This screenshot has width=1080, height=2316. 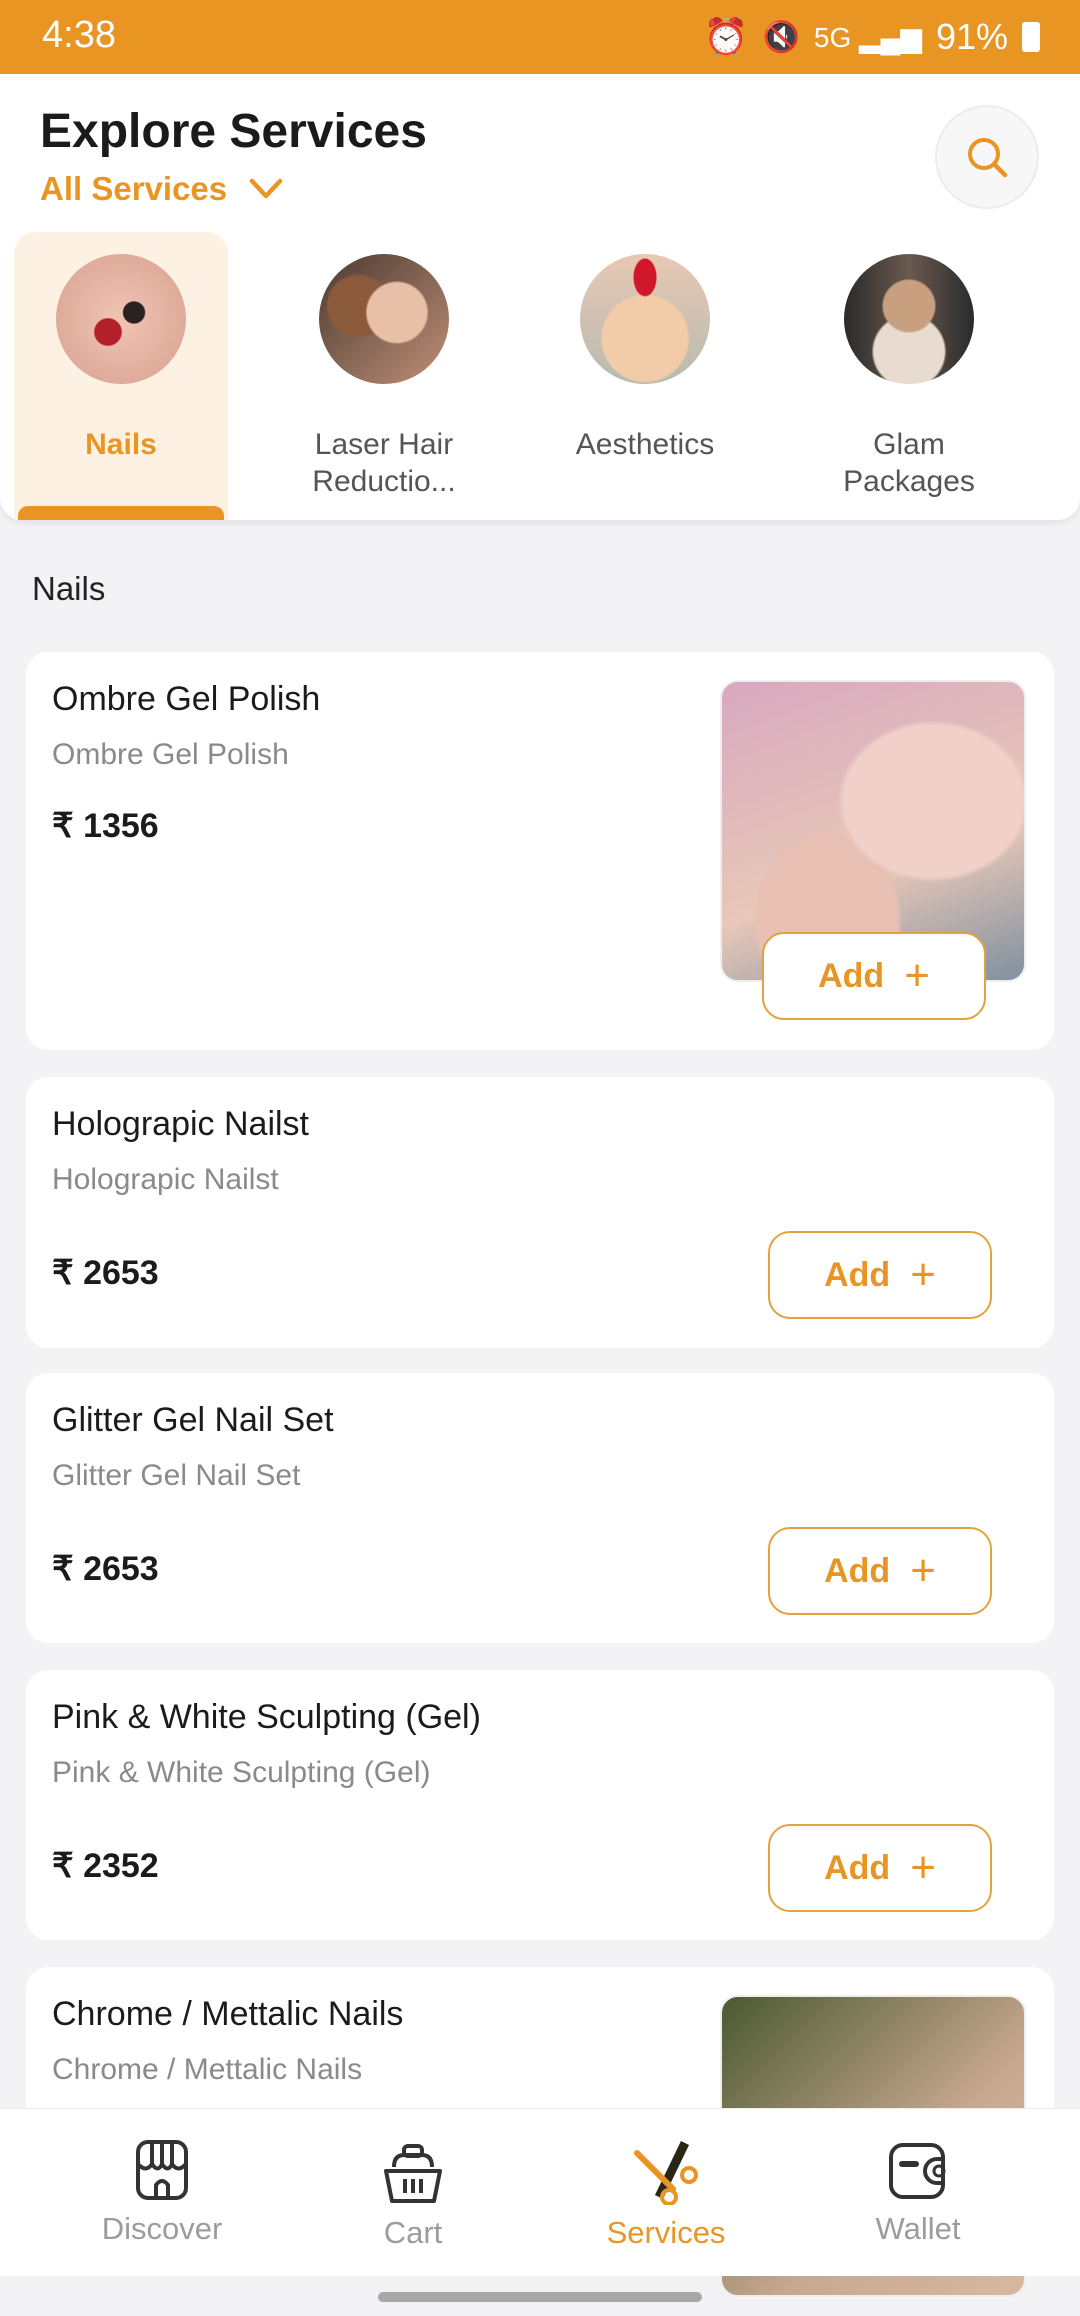 I want to click on category-label: Aesthetics, so click(x=645, y=444).